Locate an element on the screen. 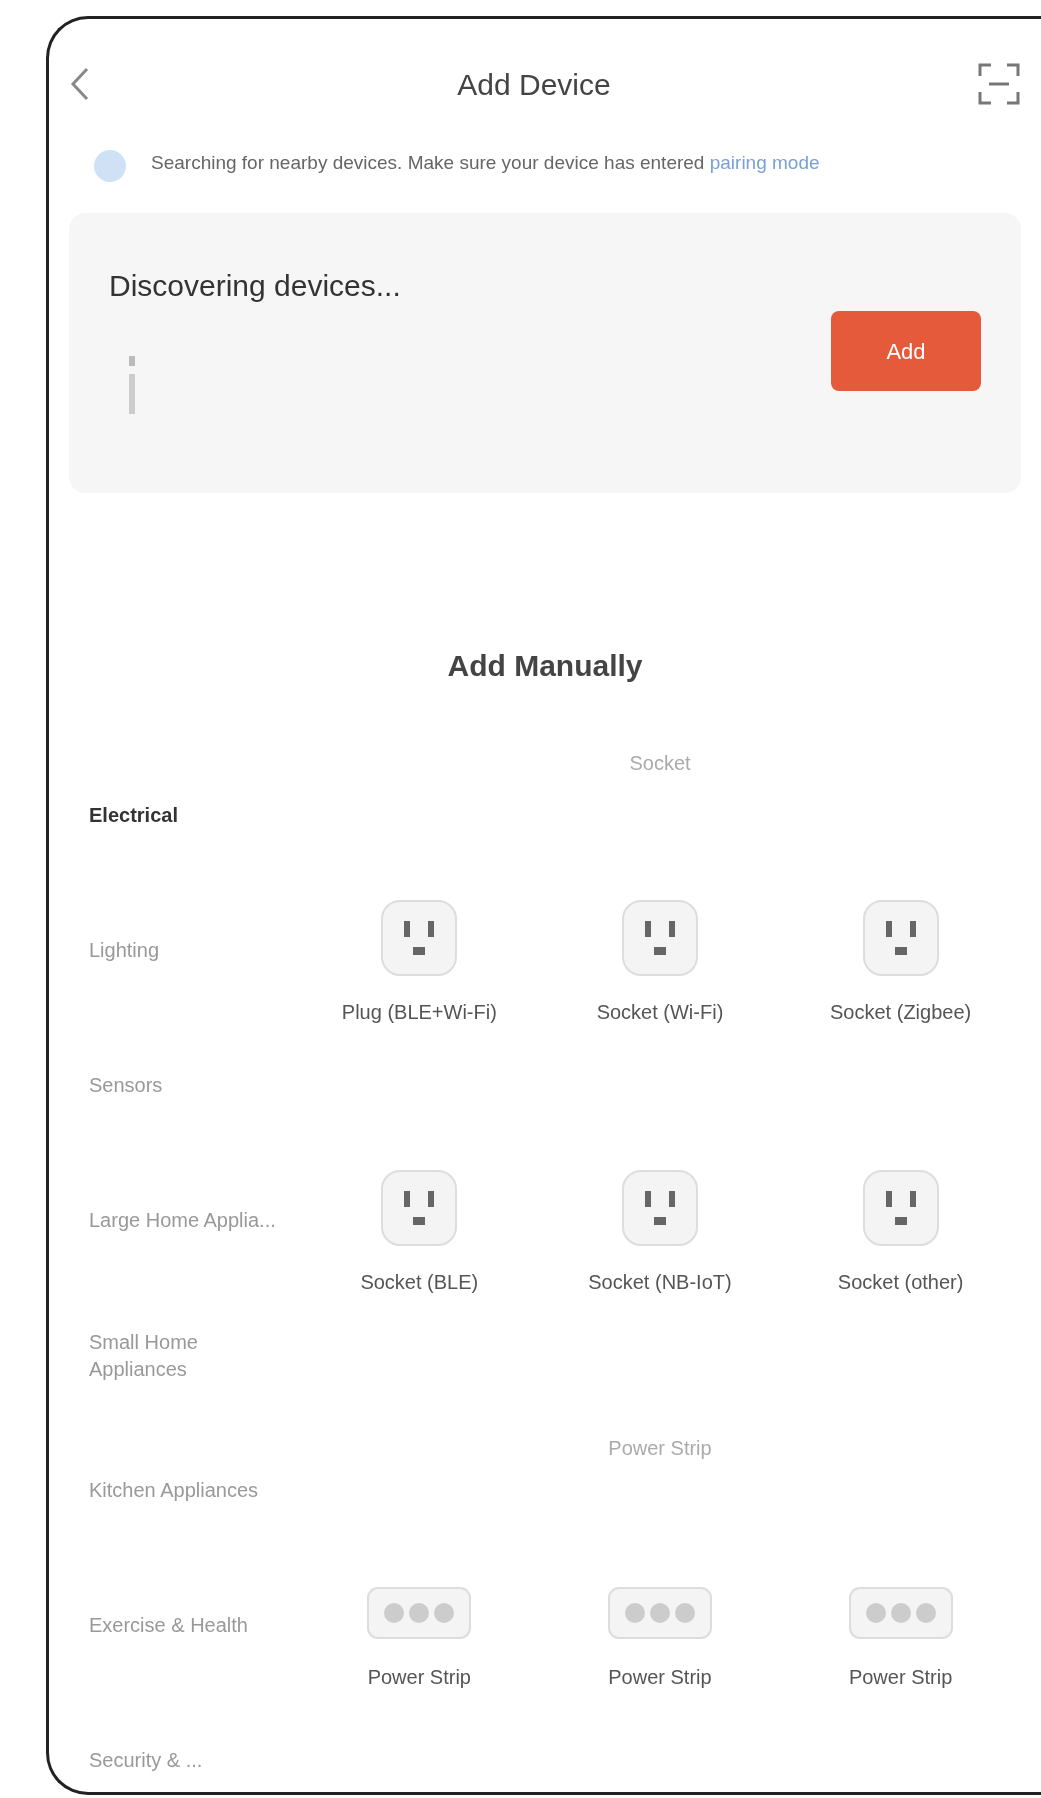  device-type-item: Socket (other) is located at coordinates (900, 1282).